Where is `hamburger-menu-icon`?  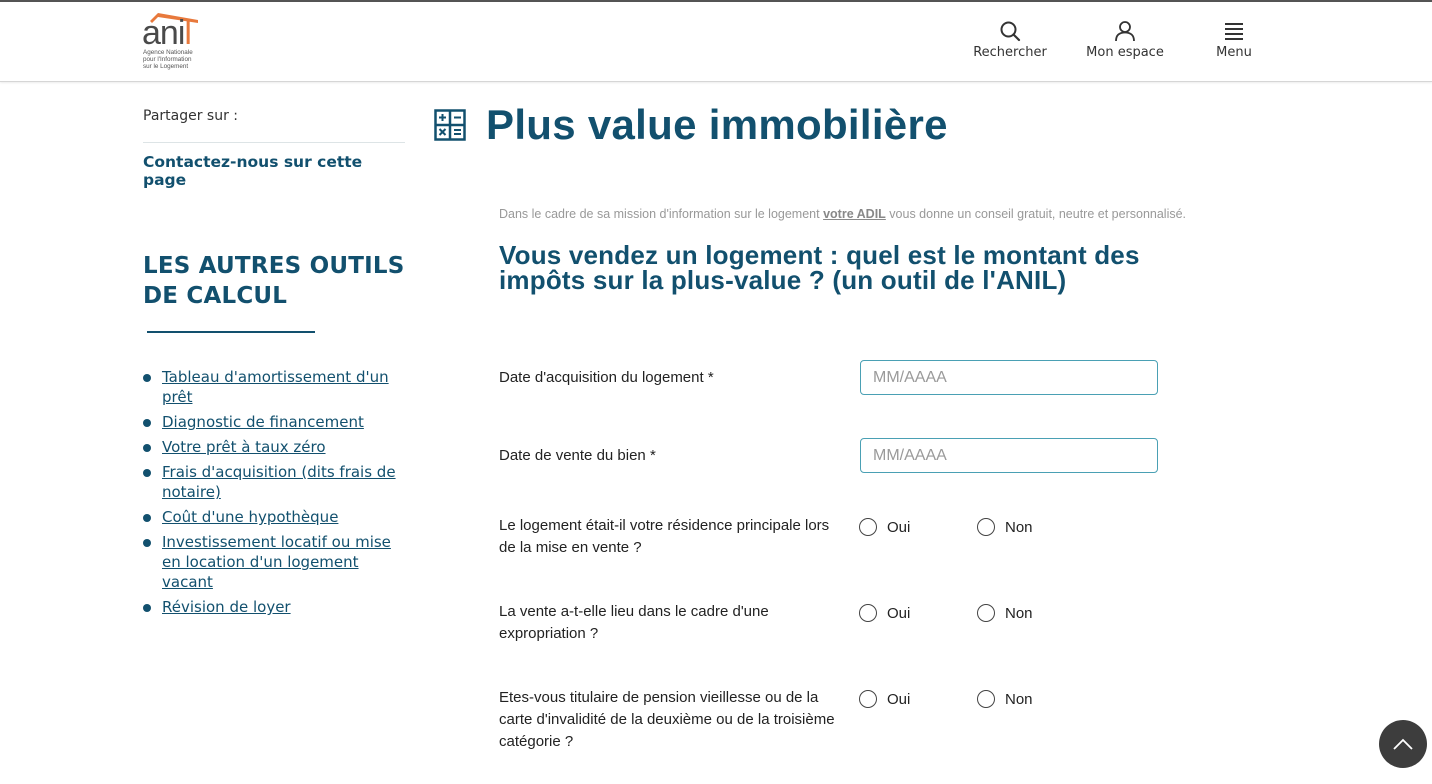
hamburger-menu-icon is located at coordinates (1234, 31).